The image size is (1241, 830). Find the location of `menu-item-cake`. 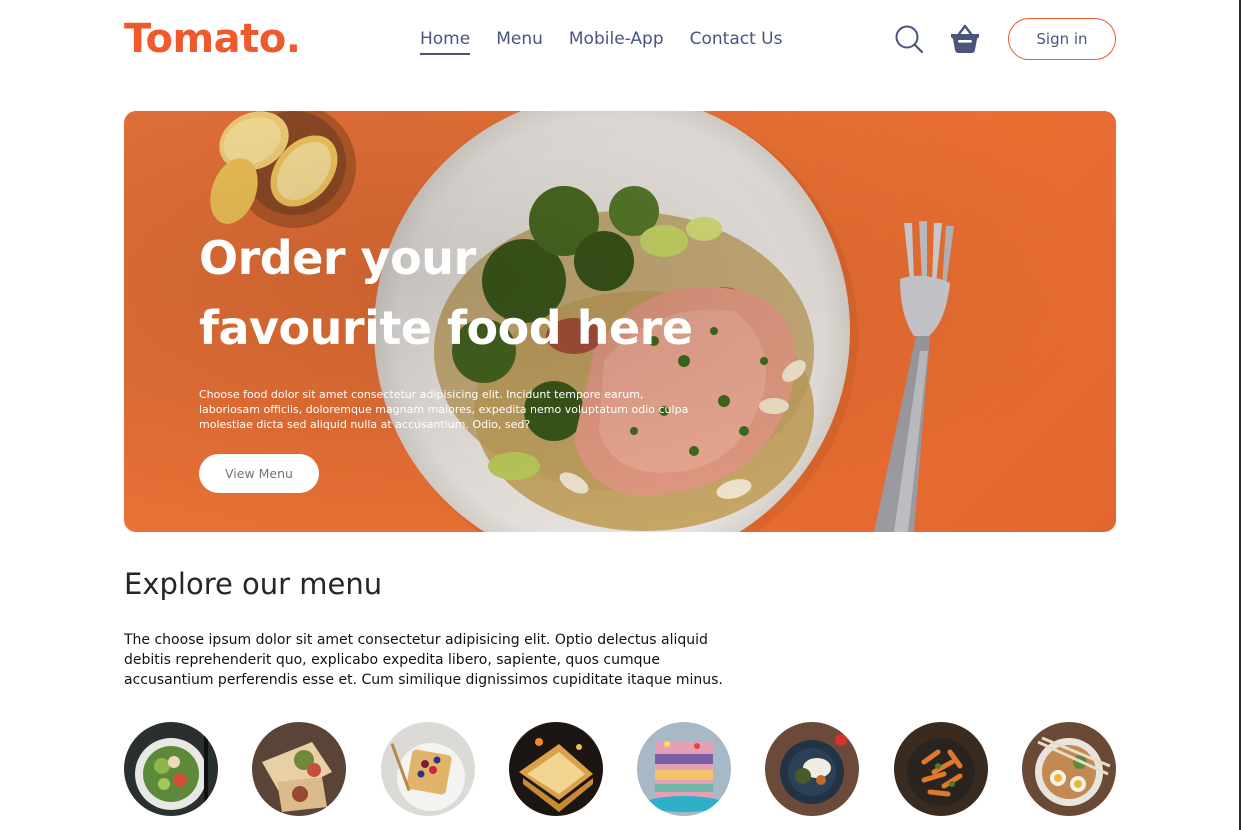

menu-item-cake is located at coordinates (684, 769).